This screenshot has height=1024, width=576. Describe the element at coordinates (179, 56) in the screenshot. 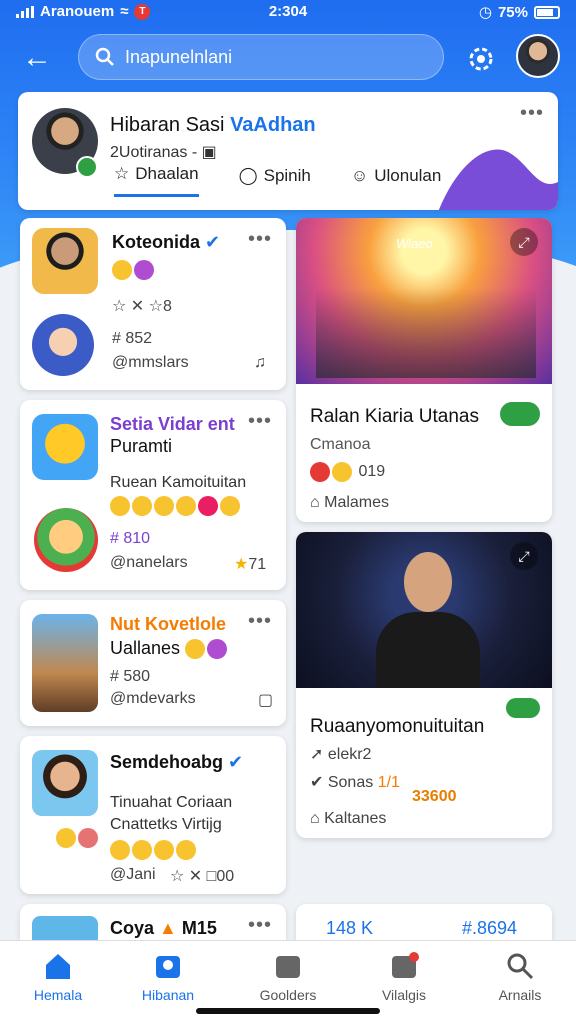

I see `search-placeholder: Inapunelnlani` at that location.